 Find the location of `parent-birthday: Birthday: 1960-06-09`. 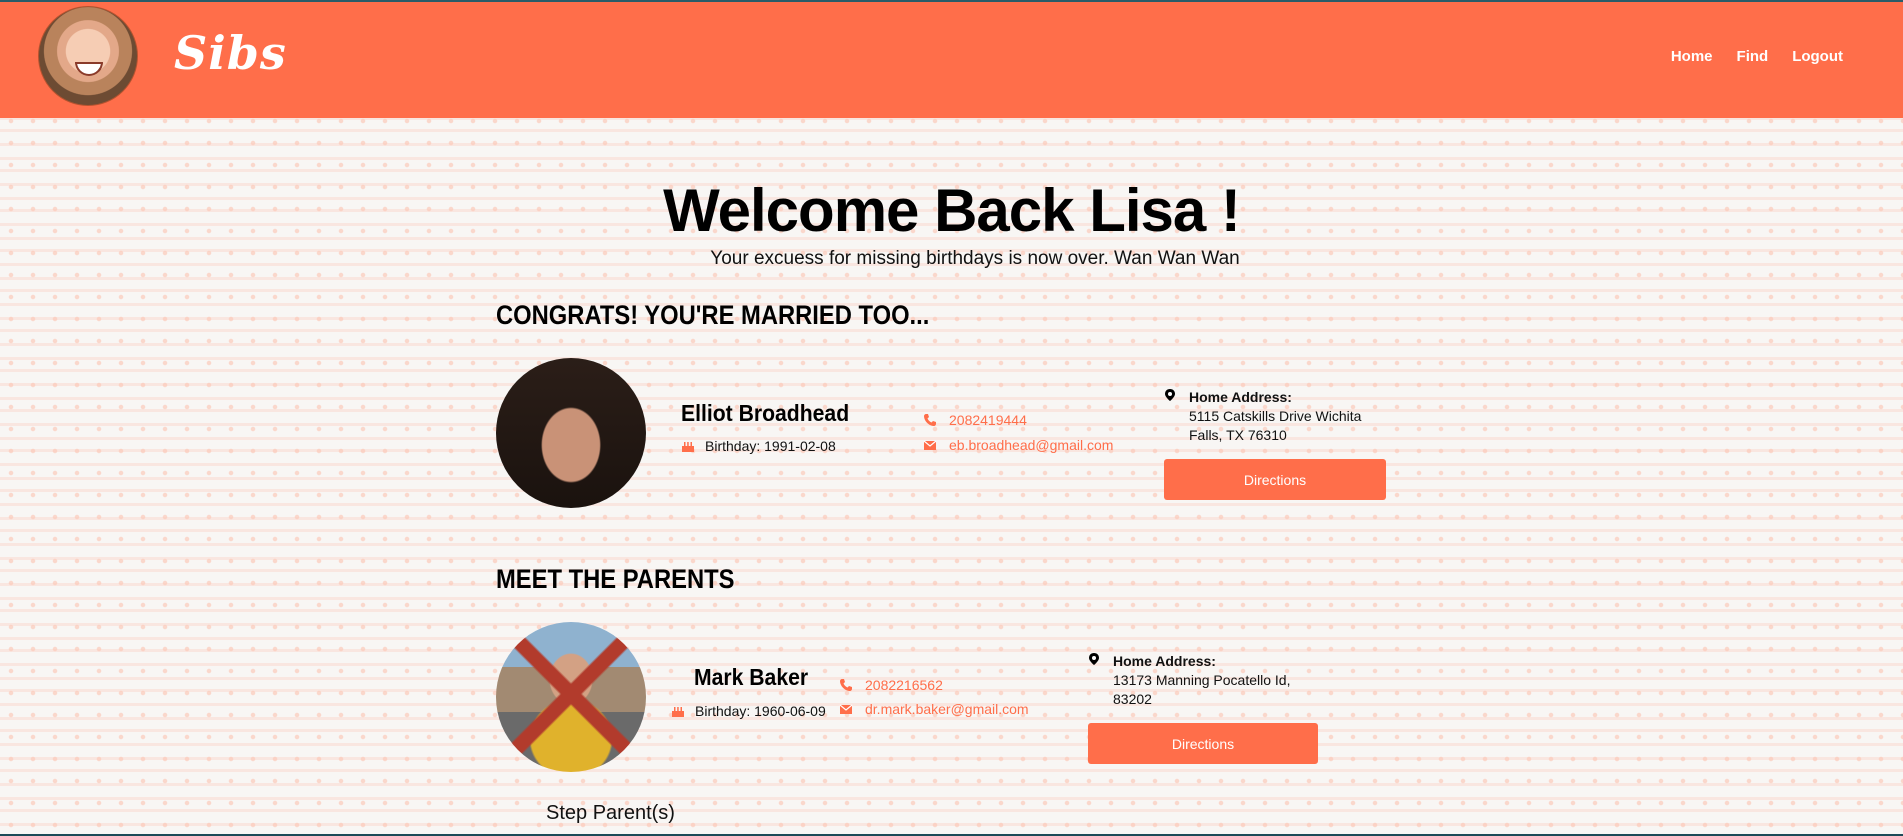

parent-birthday: Birthday: 1960-06-09 is located at coordinates (748, 711).